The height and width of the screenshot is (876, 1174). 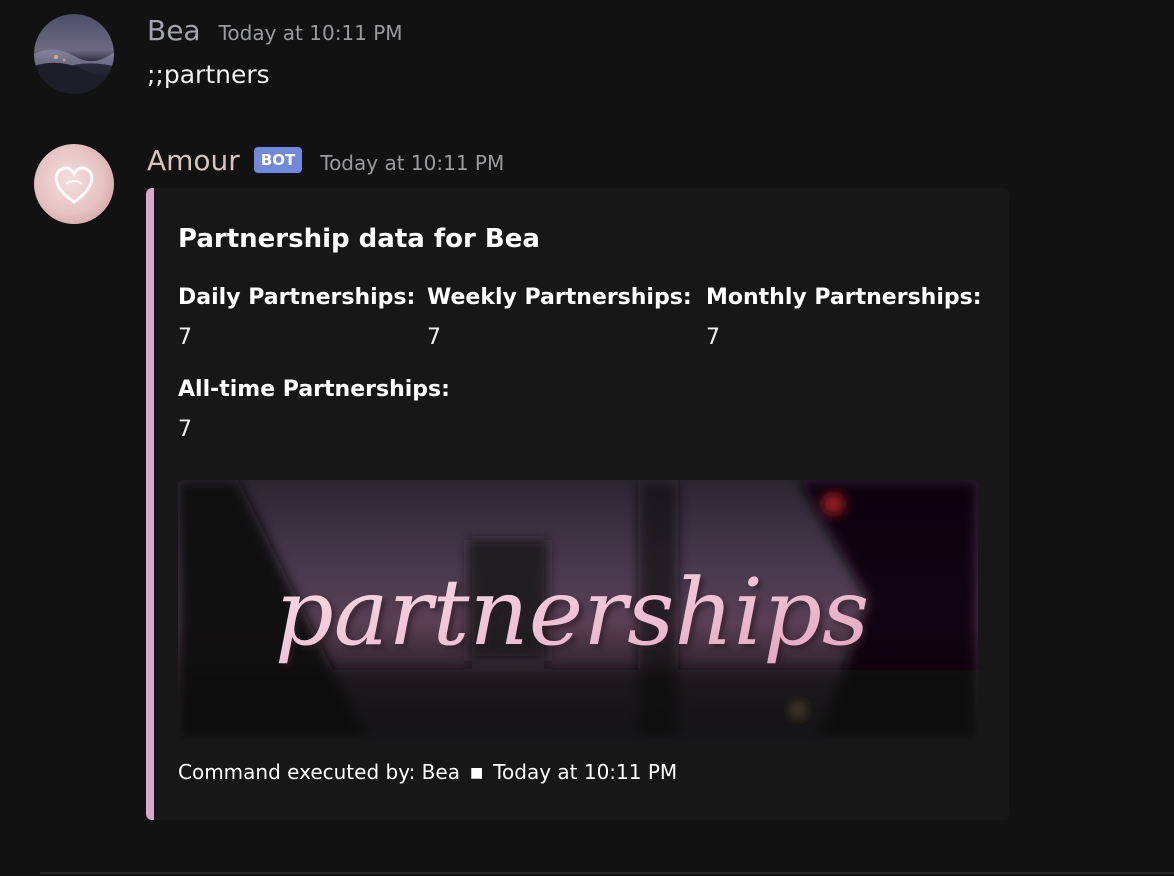 I want to click on avatar-bea, so click(x=74, y=54).